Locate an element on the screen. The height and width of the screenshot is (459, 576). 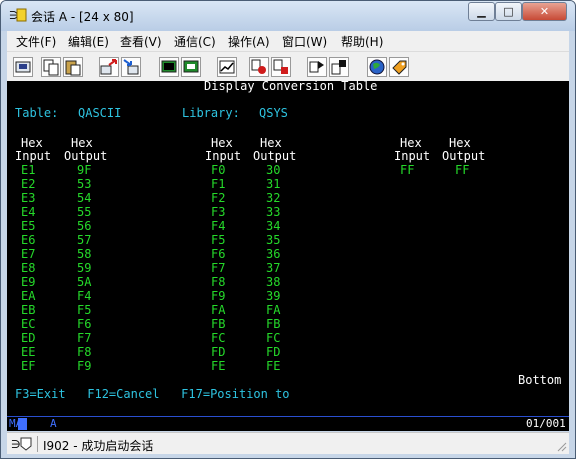
col2-output-cell: 36 is located at coordinates (273, 254).